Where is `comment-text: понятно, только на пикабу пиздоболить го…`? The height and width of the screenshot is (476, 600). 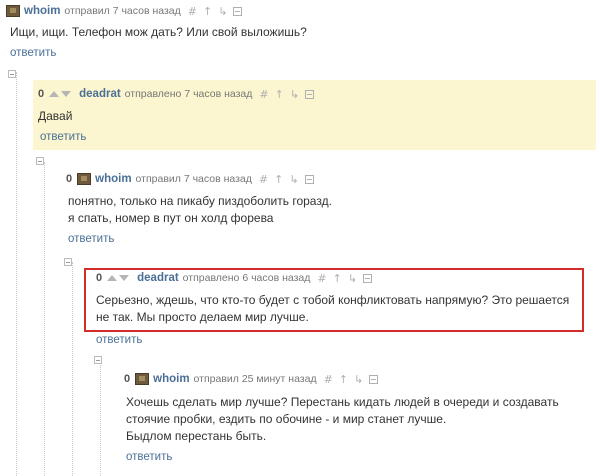
comment-text: понятно, только на пикабу пиздоболить го… is located at coordinates (200, 201).